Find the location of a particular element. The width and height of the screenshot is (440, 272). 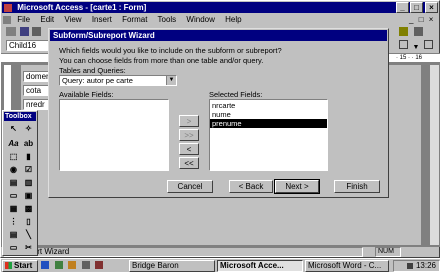

start-button: Start is located at coordinates (20, 266).